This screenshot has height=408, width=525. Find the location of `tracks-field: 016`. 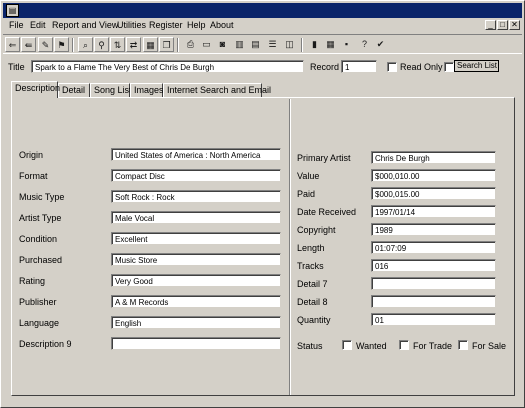

tracks-field: 016 is located at coordinates (433, 265).